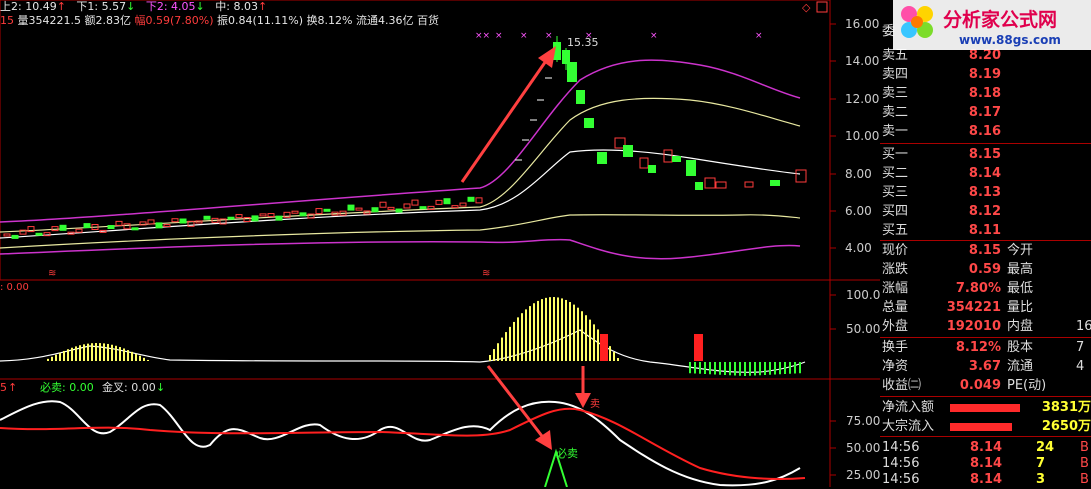 The height and width of the screenshot is (489, 1091). I want to click on row-value: 8.18, so click(984, 93).